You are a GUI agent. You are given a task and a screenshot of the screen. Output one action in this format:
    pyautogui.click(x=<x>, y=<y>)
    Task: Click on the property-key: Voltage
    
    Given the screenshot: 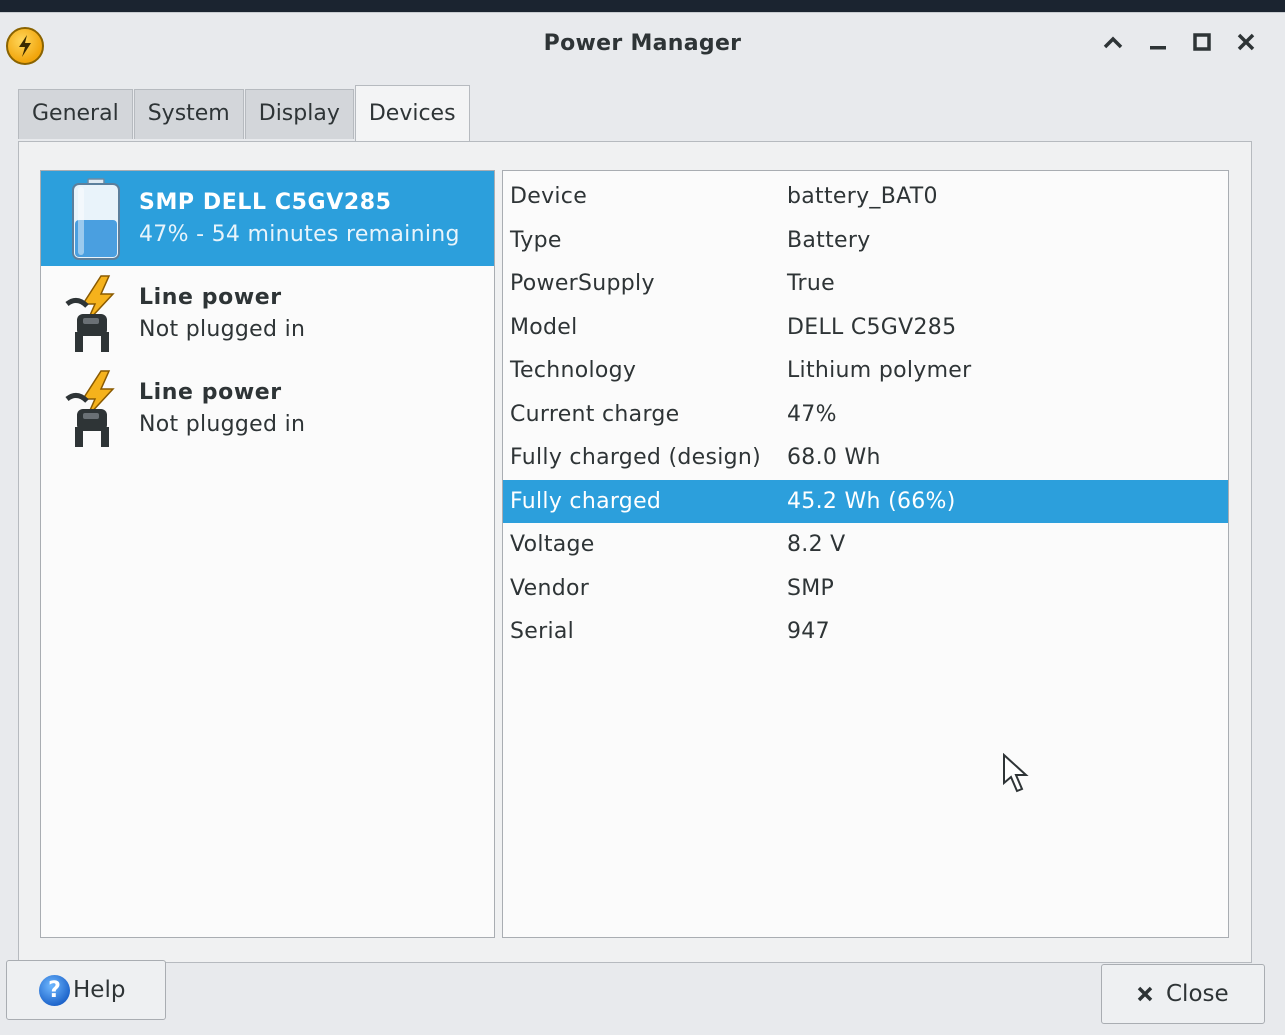 What is the action you would take?
    pyautogui.click(x=552, y=545)
    